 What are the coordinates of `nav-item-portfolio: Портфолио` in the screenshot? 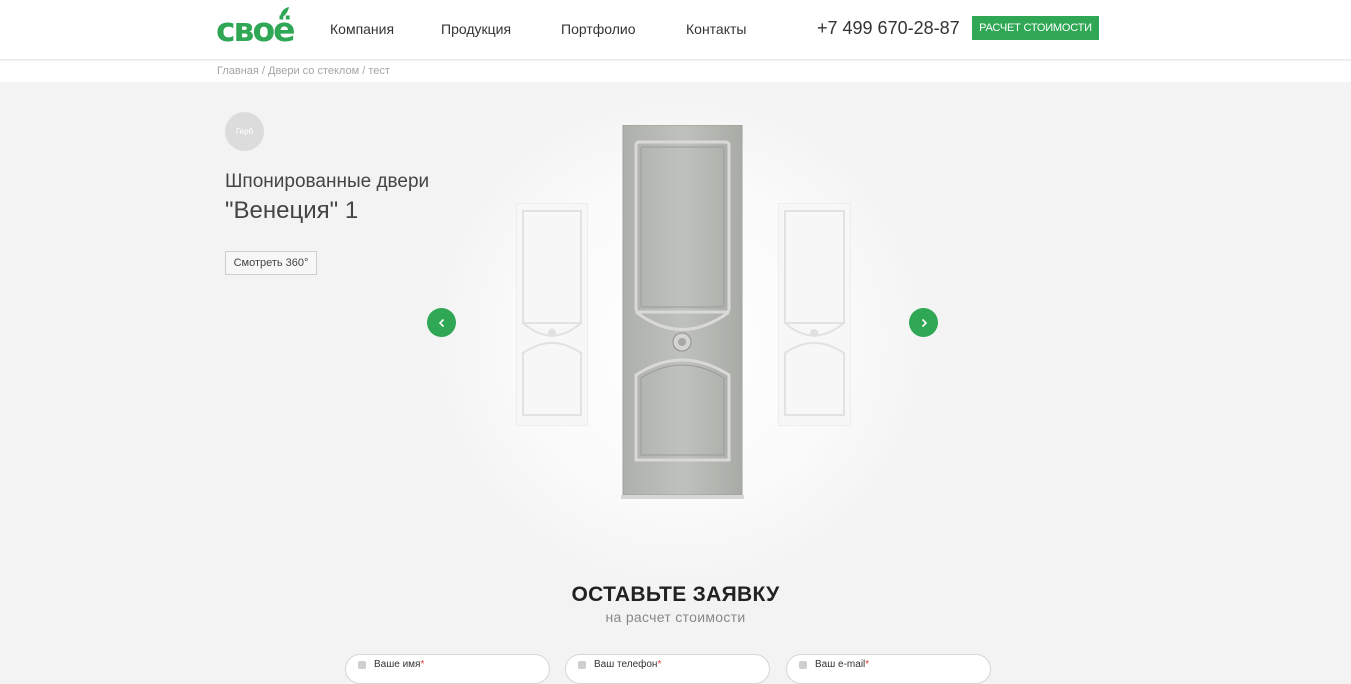 It's located at (598, 29).